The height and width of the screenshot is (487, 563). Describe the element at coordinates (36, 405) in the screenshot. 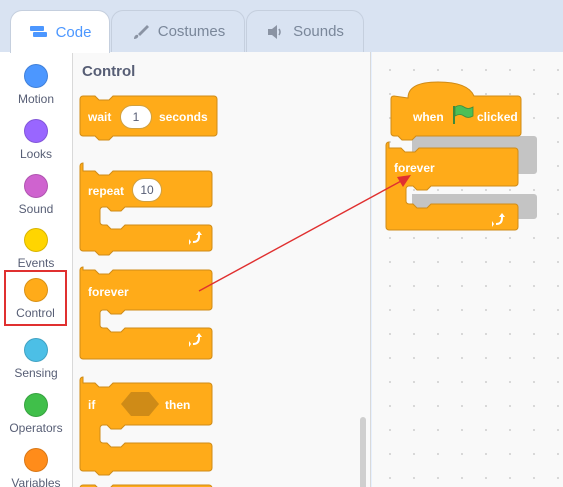

I see `operators-color-dot` at that location.